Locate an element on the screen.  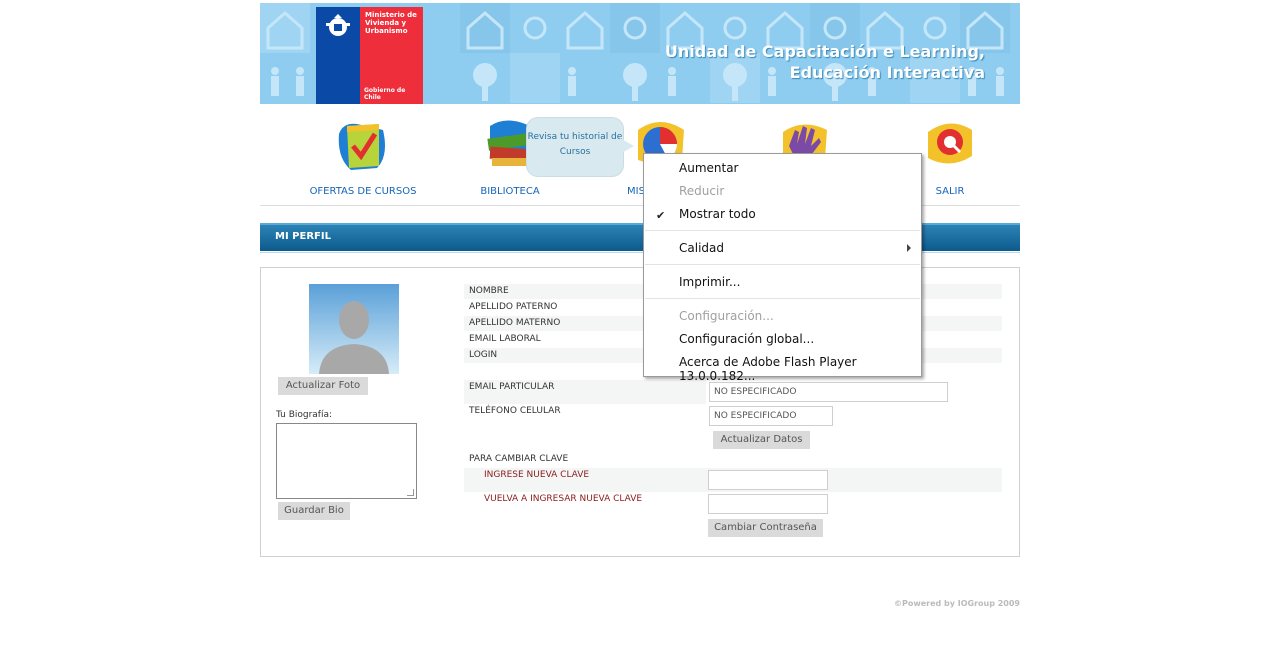
profile-photo is located at coordinates (354, 329).